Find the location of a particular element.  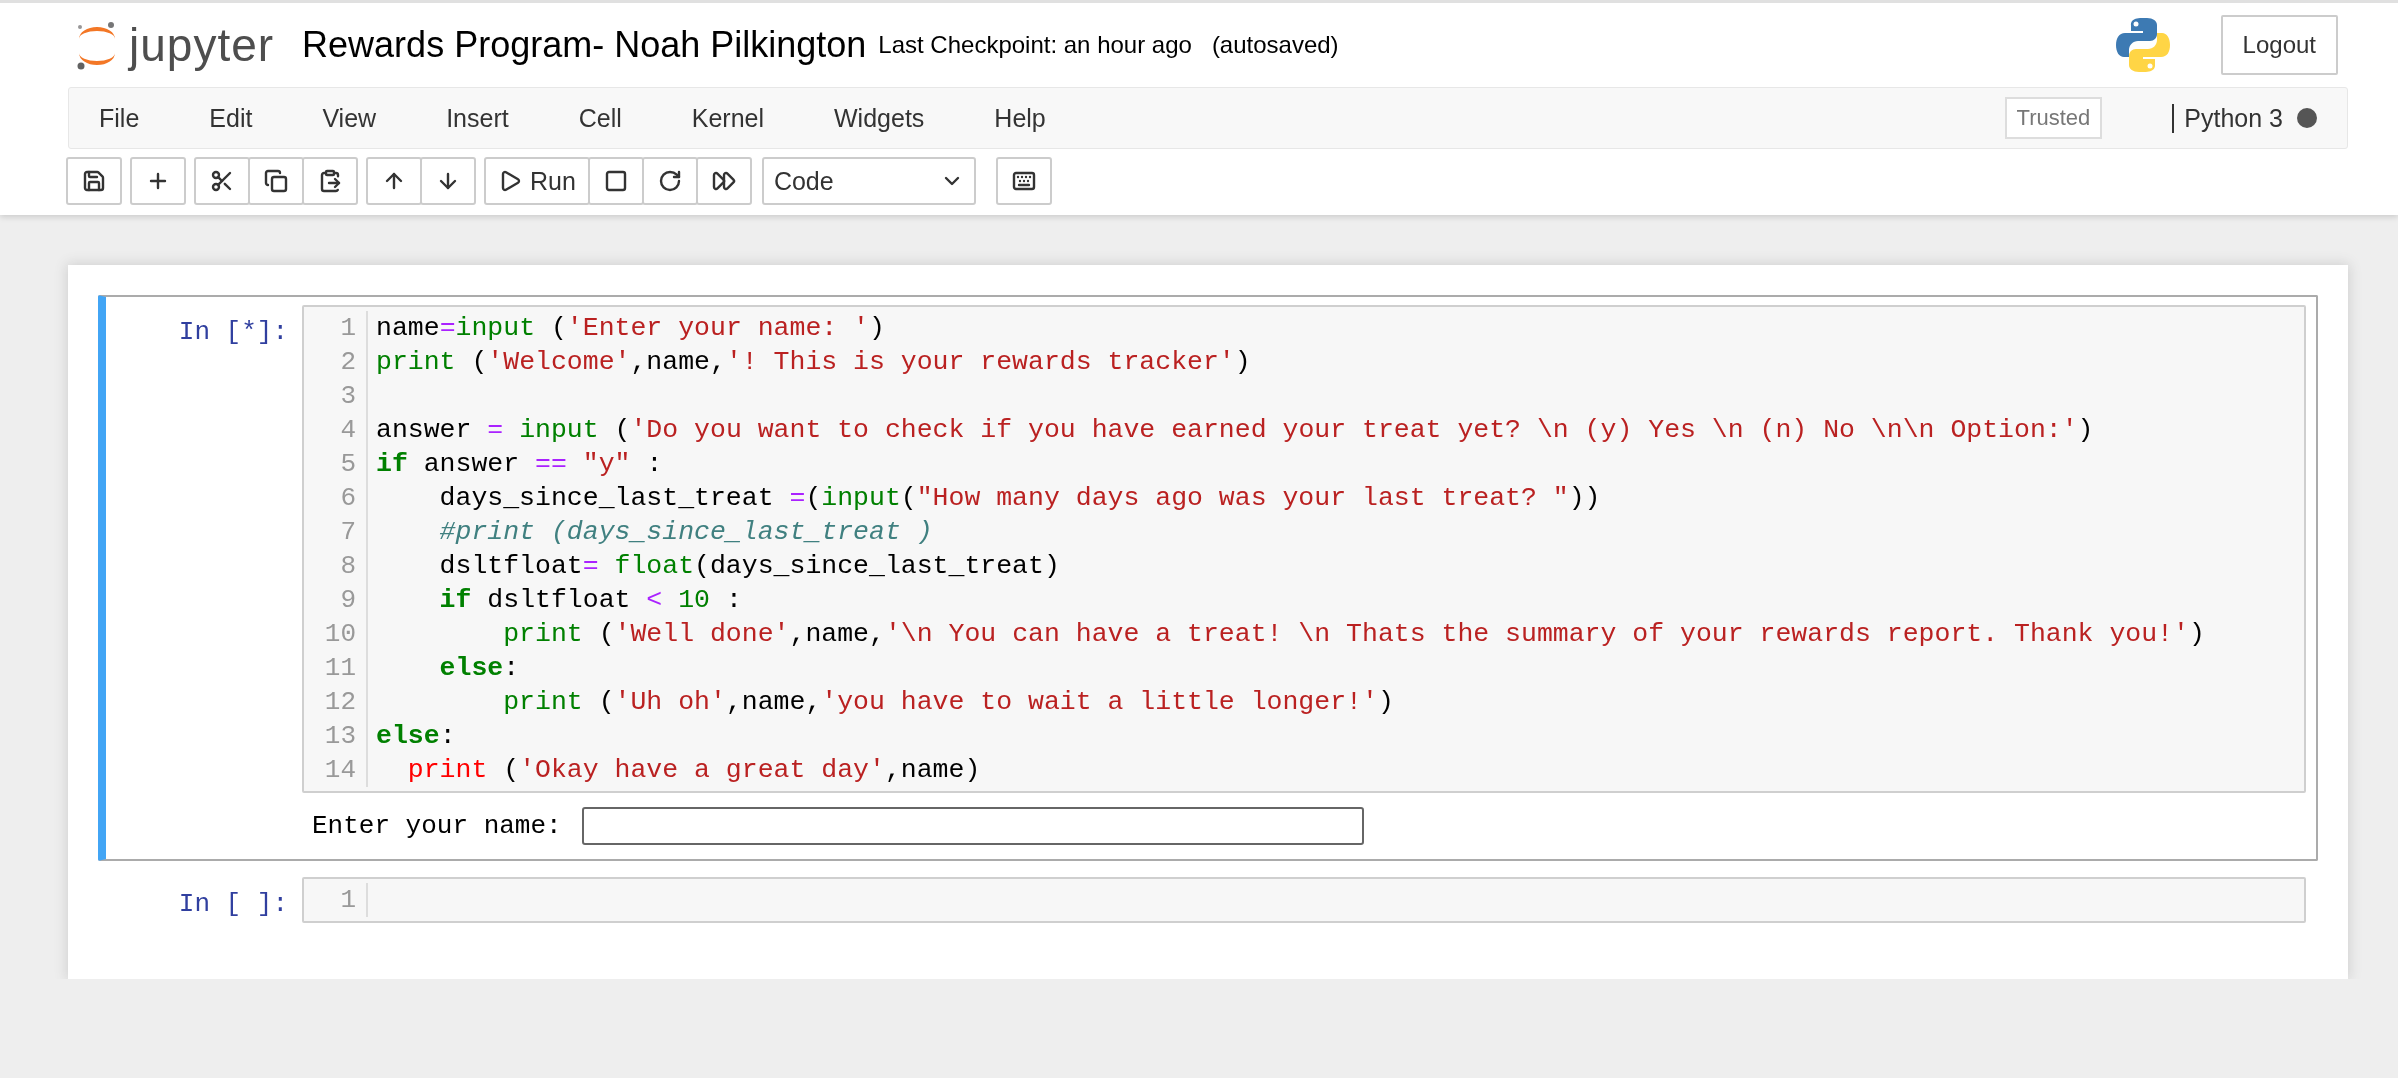

keyboard-button is located at coordinates (1023, 181).